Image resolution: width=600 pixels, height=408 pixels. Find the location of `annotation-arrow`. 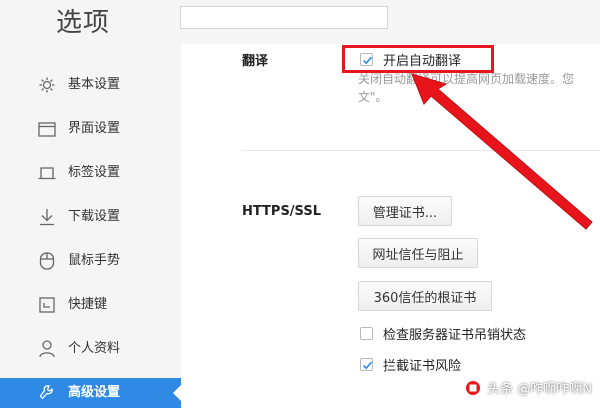

annotation-arrow is located at coordinates (502, 151).